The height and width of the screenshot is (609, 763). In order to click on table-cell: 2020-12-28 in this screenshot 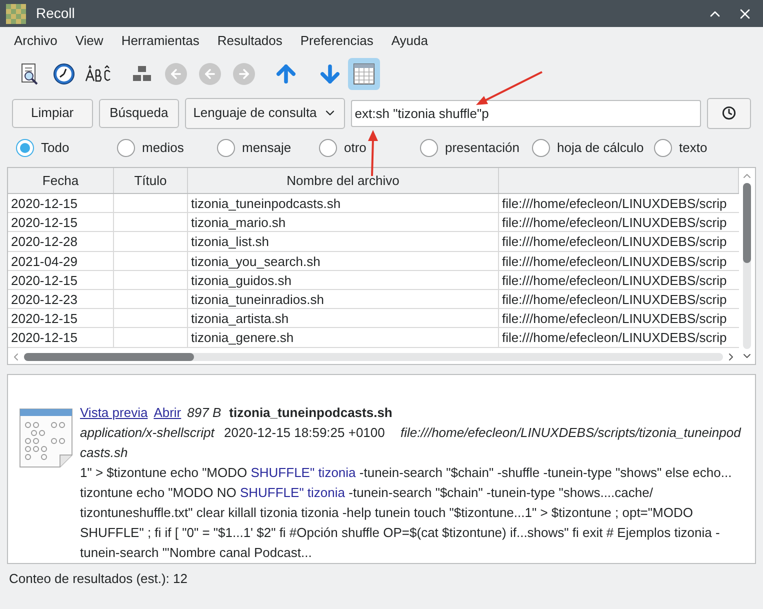, I will do `click(44, 242)`.